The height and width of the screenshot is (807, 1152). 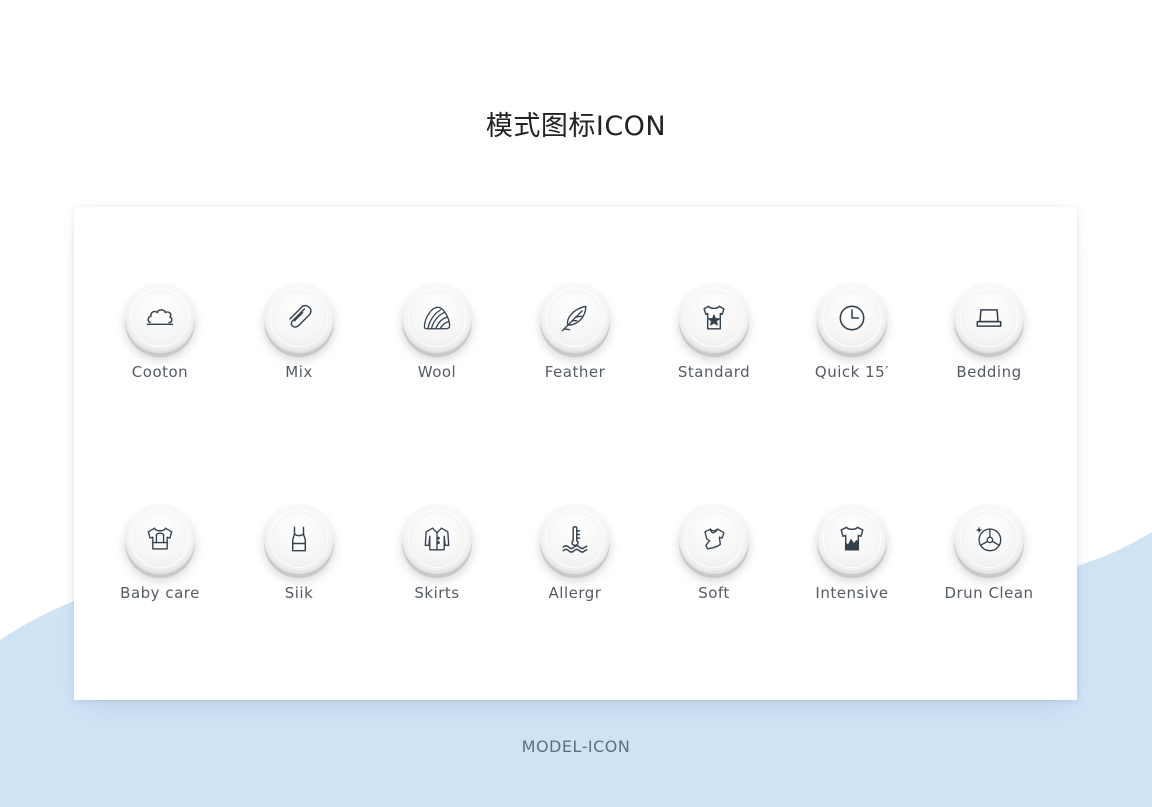 I want to click on mode-label-mix: Mix, so click(x=299, y=372).